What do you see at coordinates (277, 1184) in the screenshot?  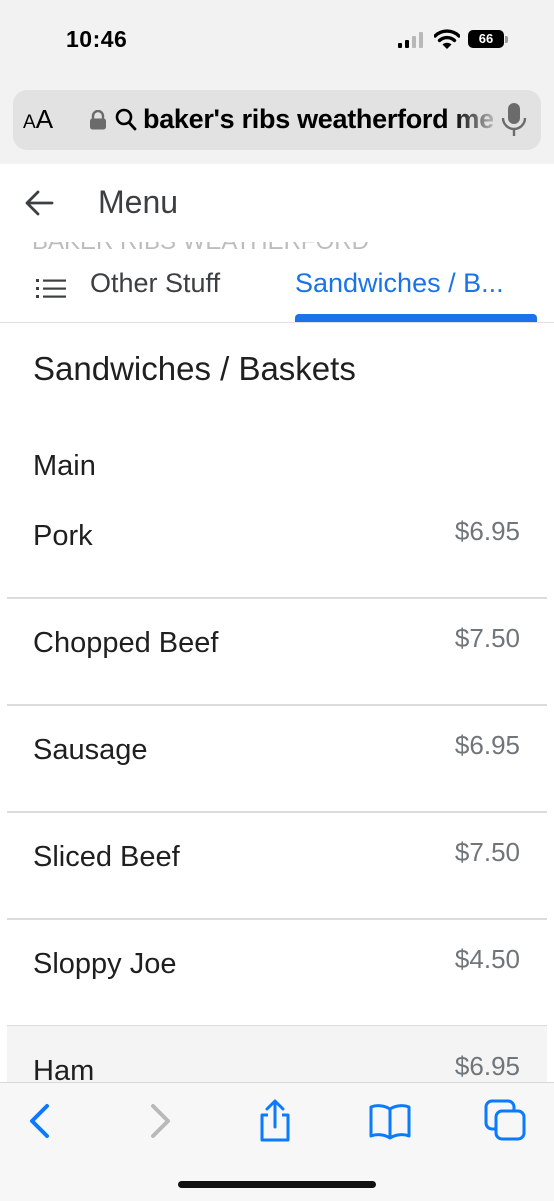 I see `home-indicator` at bounding box center [277, 1184].